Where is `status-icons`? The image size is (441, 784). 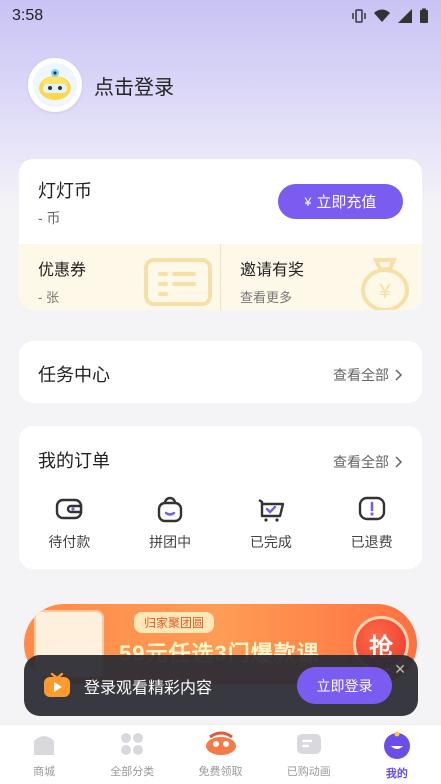
status-icons is located at coordinates (390, 16).